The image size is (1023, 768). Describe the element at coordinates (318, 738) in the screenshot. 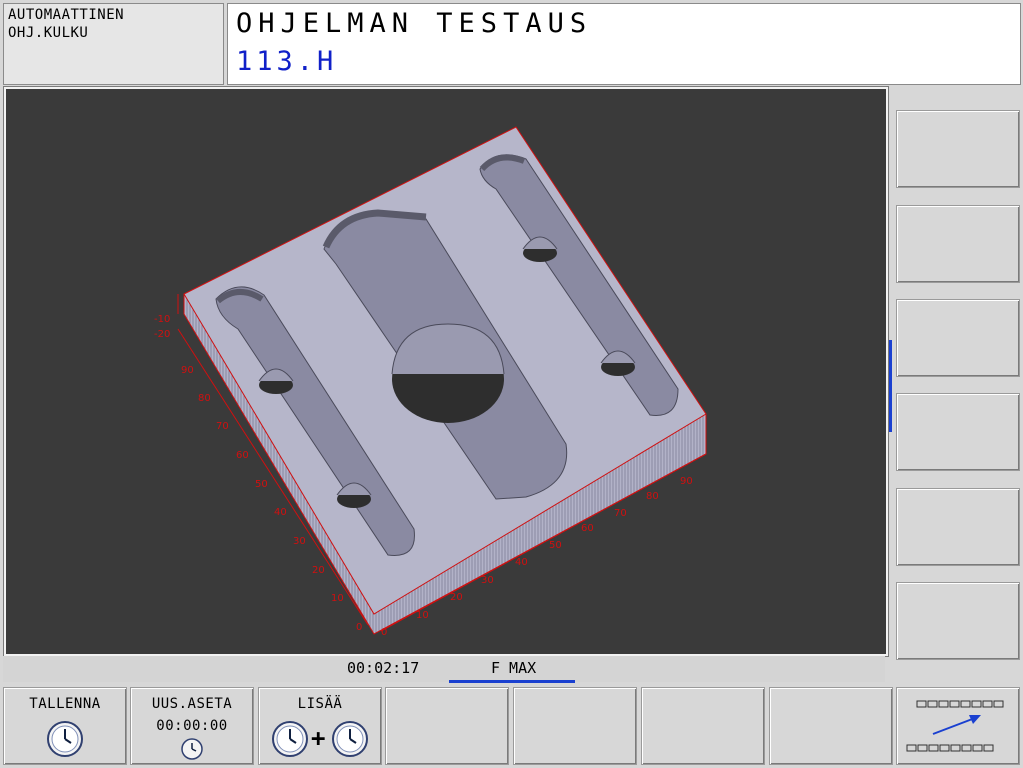

I see `plus-sign: +` at that location.